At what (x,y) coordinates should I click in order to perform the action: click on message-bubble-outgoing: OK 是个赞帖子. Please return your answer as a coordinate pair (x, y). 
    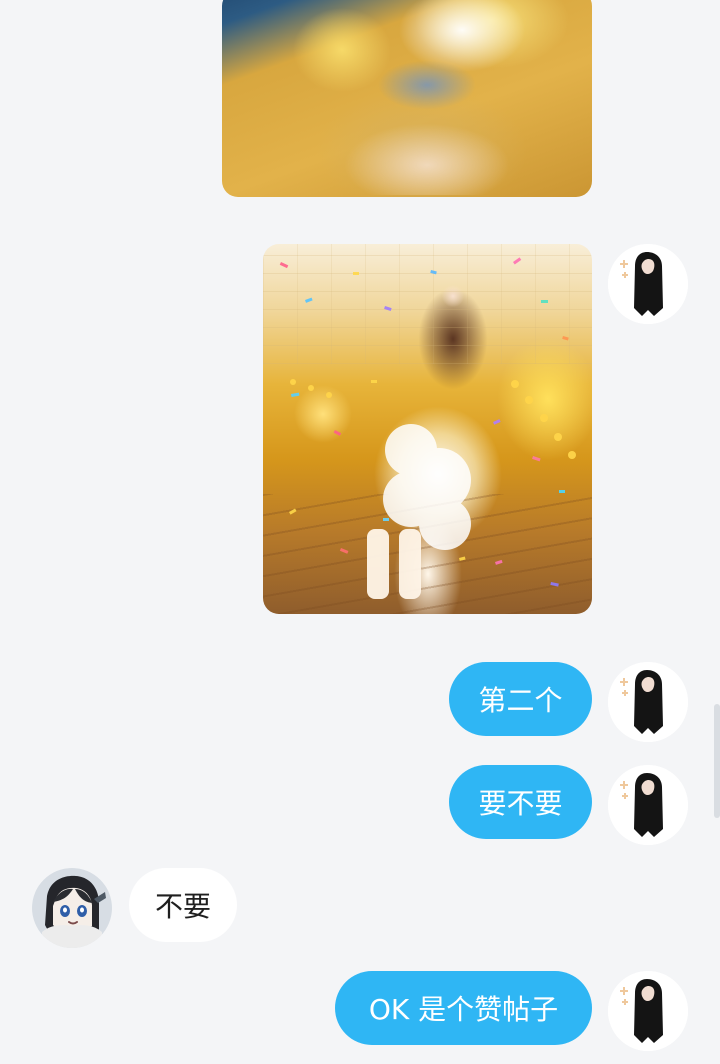
    Looking at the image, I should click on (463, 1008).